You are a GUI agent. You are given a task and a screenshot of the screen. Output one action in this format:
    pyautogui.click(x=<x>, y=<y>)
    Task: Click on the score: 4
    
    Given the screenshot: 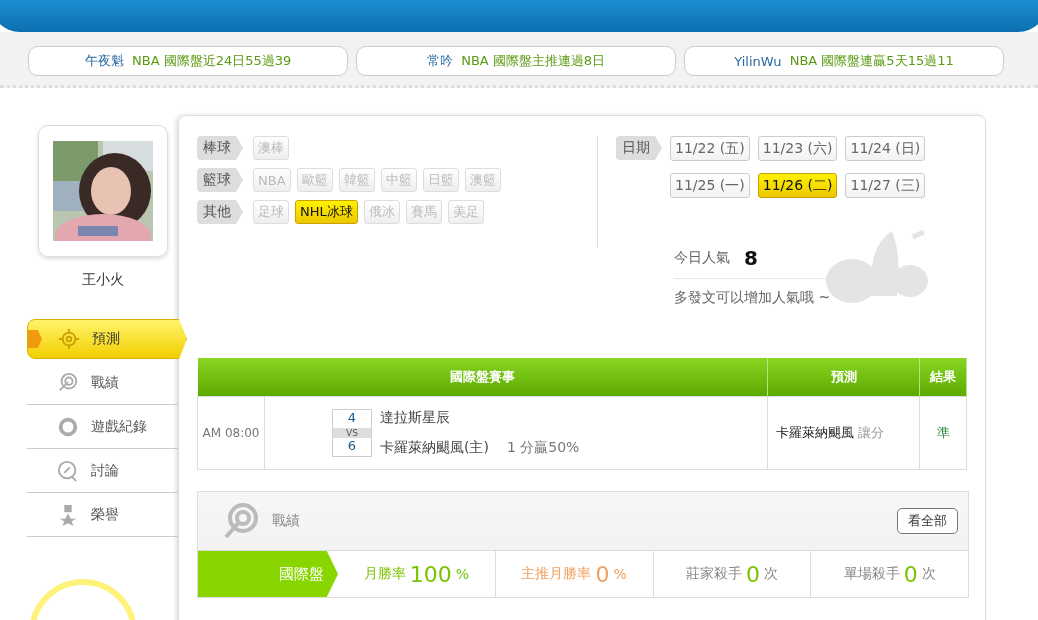 What is the action you would take?
    pyautogui.click(x=352, y=418)
    